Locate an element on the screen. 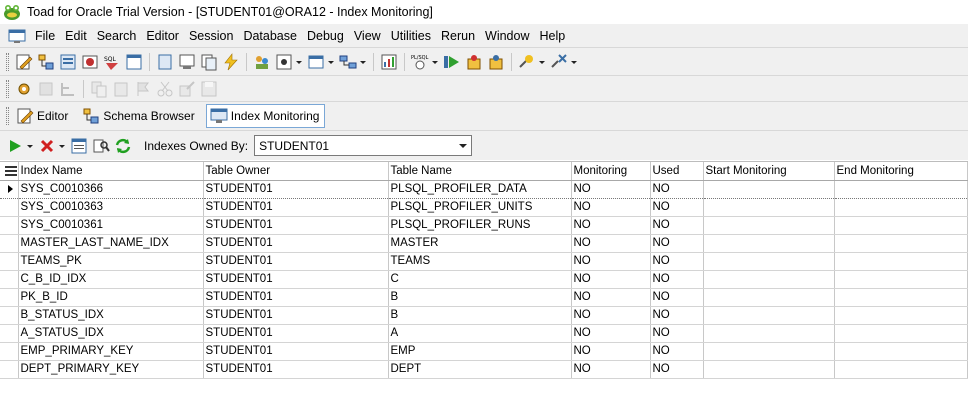  network-dropdown is located at coordinates (363, 62).